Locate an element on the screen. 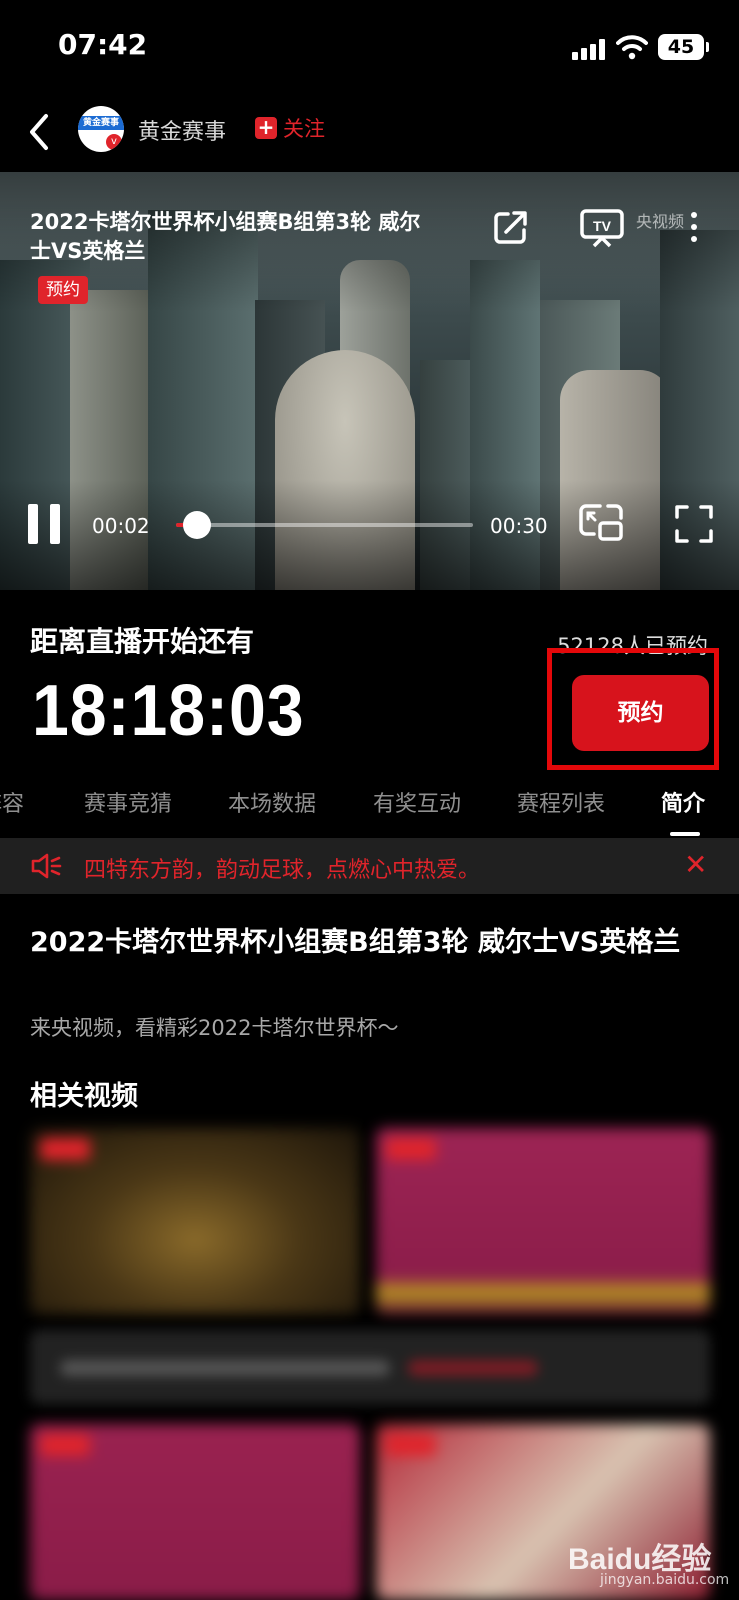  avatar-logo-text: 黄金赛事 is located at coordinates (101, 123).